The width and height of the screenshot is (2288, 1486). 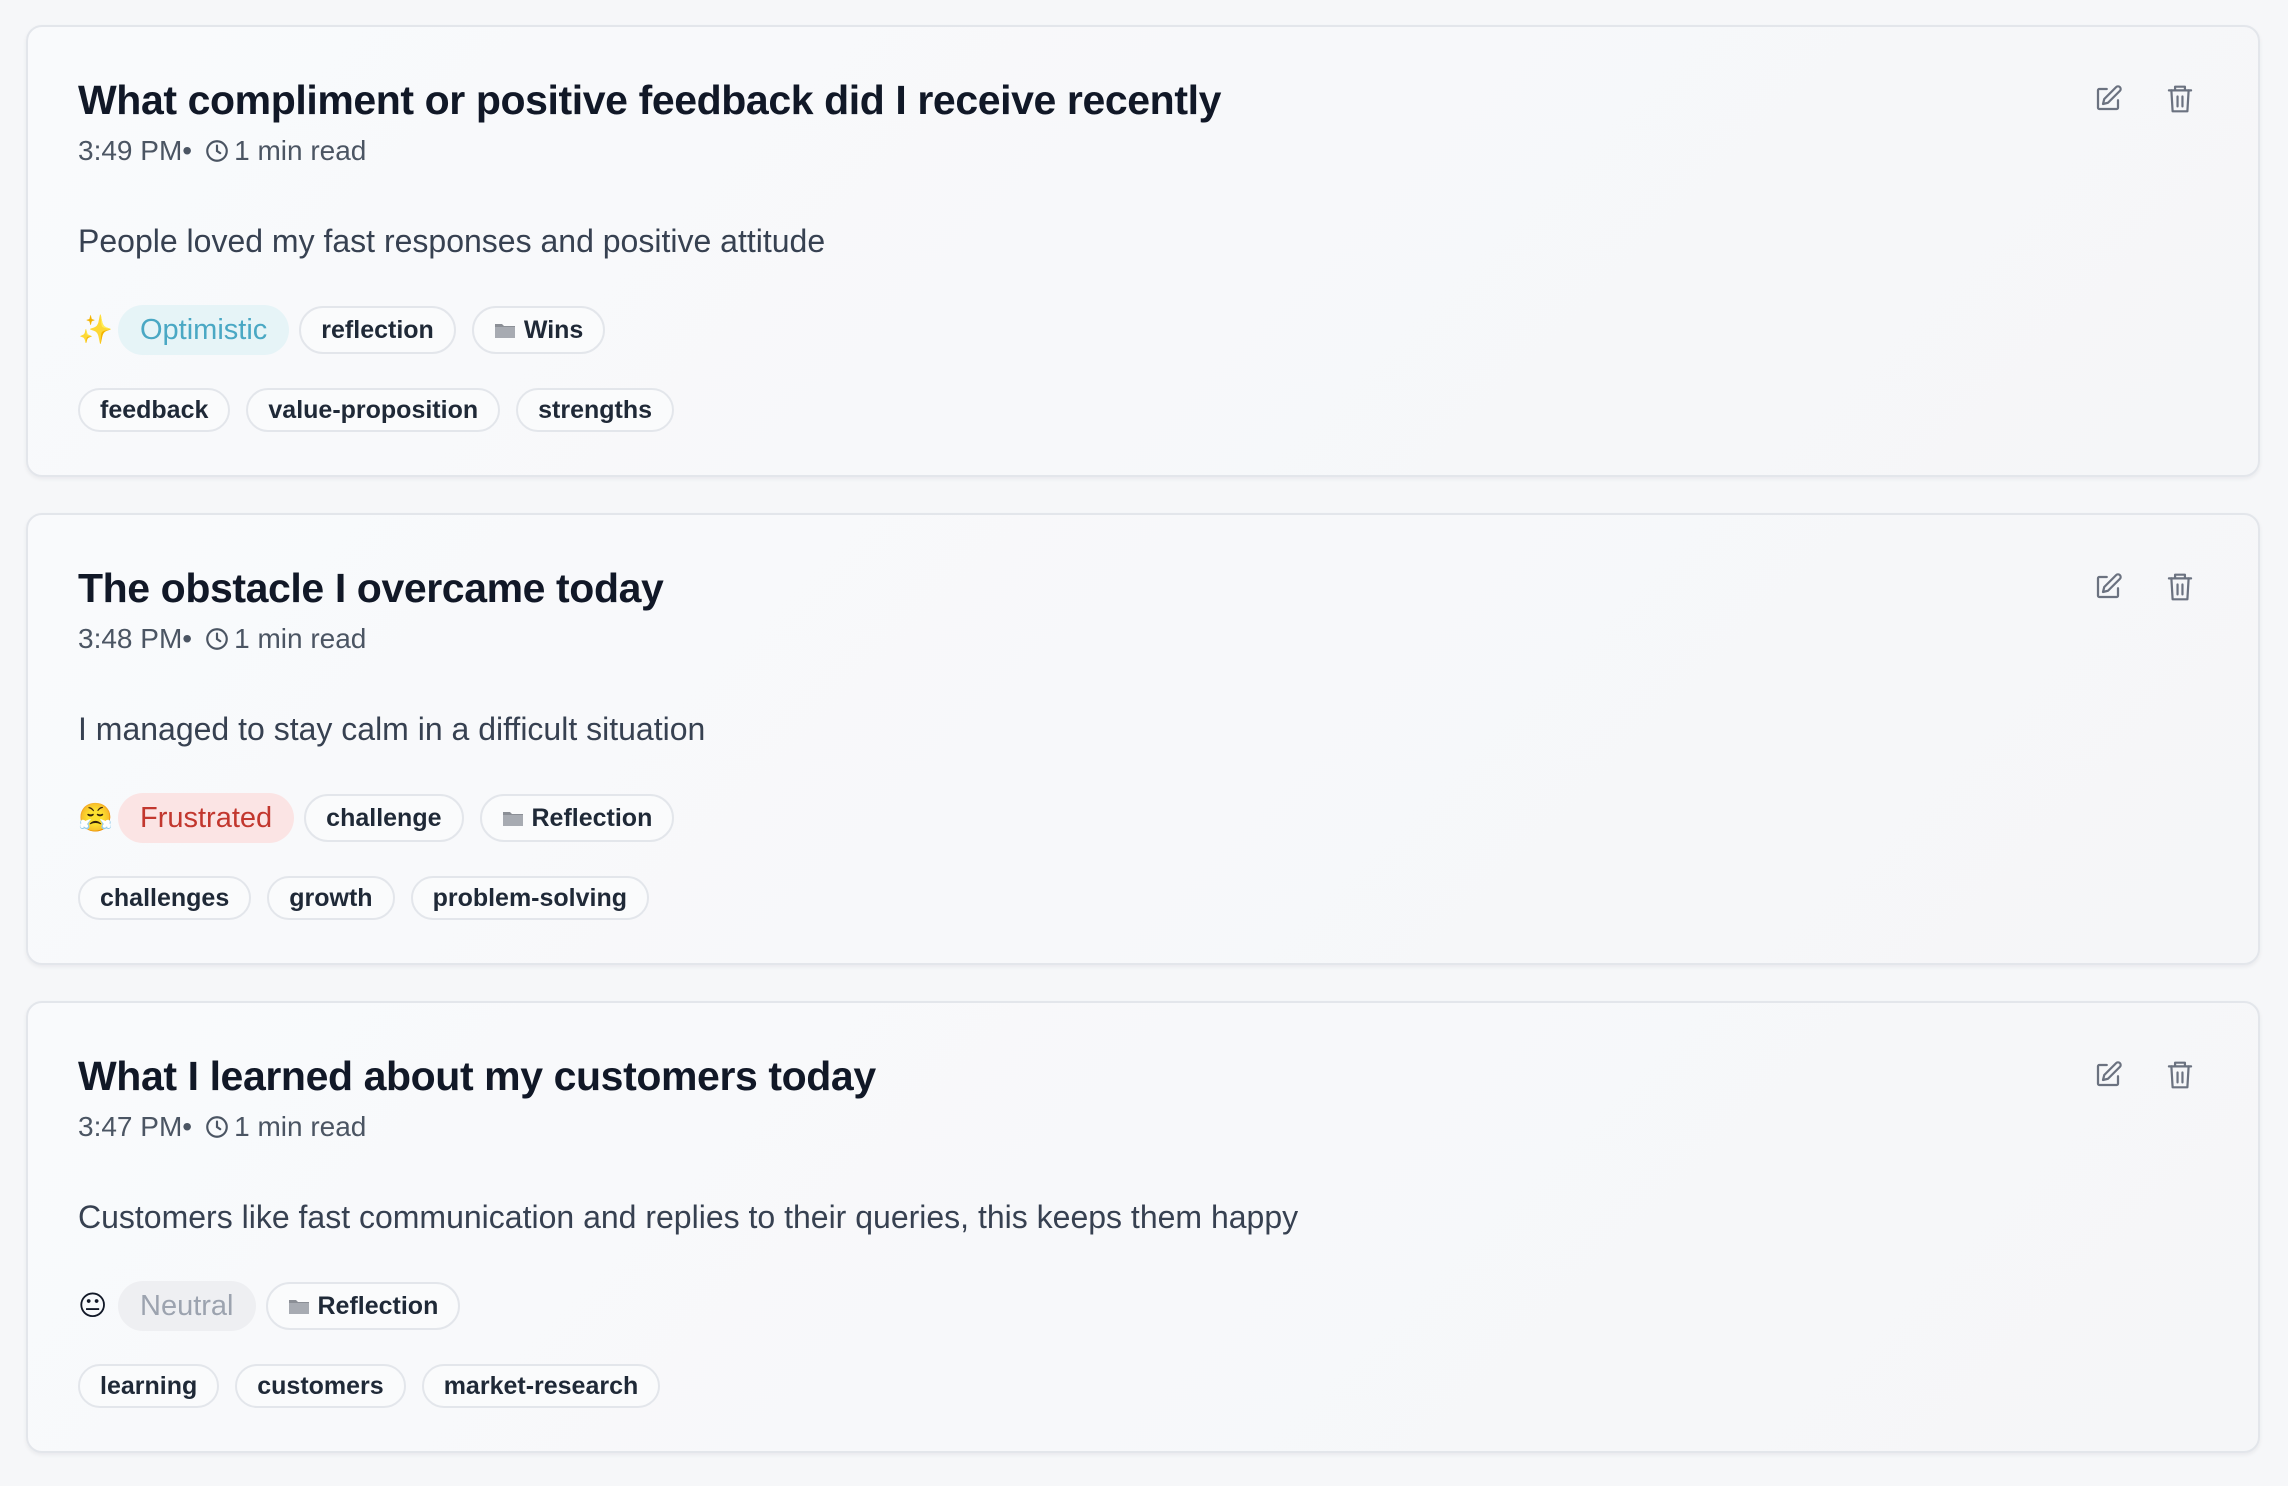 What do you see at coordinates (130, 638) in the screenshot?
I see `entry-time: 3:48 PM` at bounding box center [130, 638].